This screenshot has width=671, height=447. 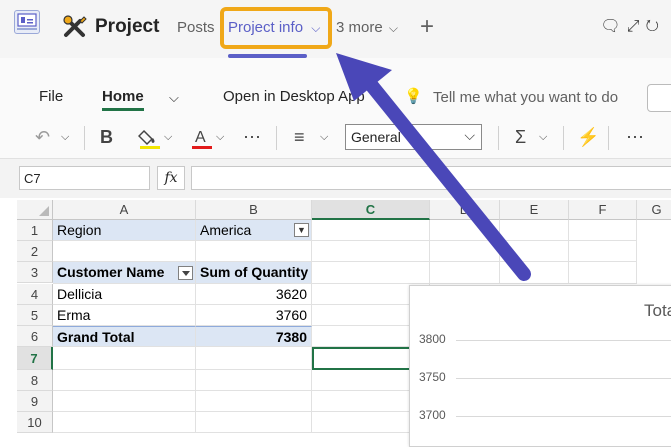 I want to click on refresh-icon: ↻, so click(x=656, y=26).